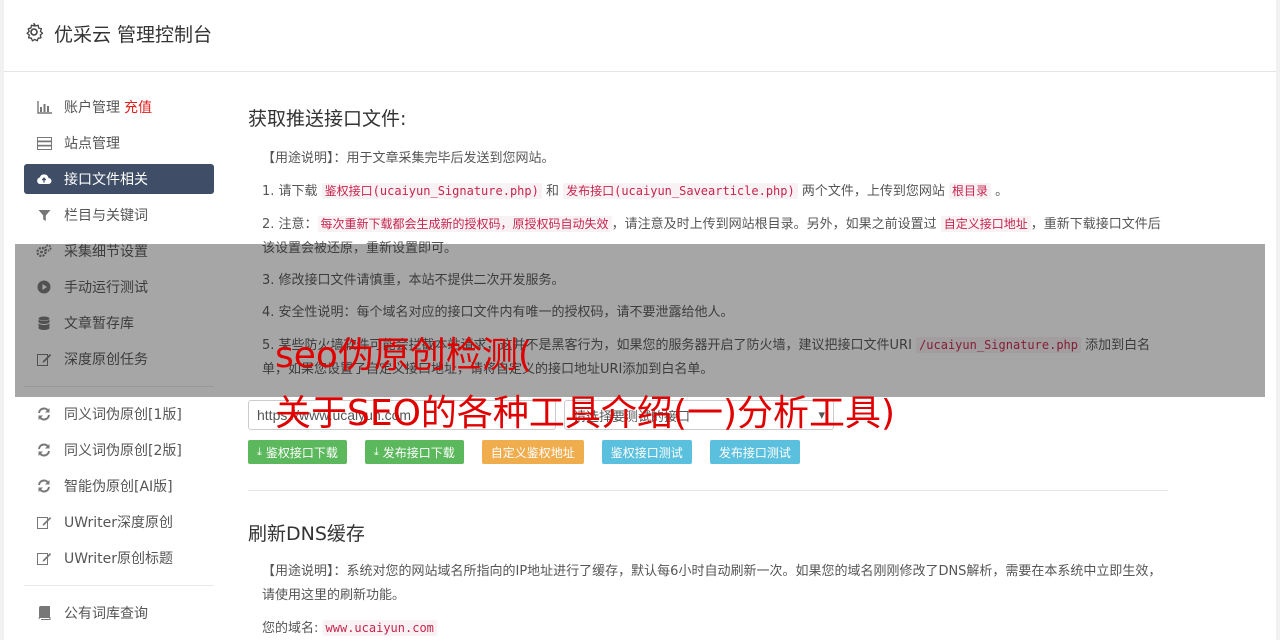 This screenshot has width=1280, height=640. I want to click on top-header: 优采云 管理控制台, so click(640, 36).